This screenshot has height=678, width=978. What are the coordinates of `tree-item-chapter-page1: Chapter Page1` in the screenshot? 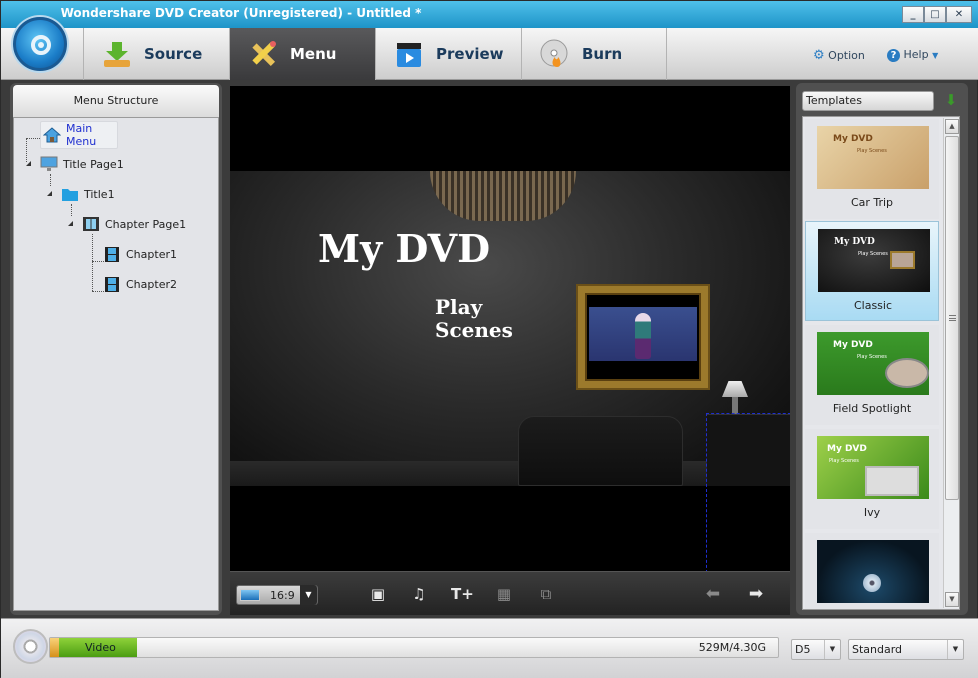 It's located at (134, 224).